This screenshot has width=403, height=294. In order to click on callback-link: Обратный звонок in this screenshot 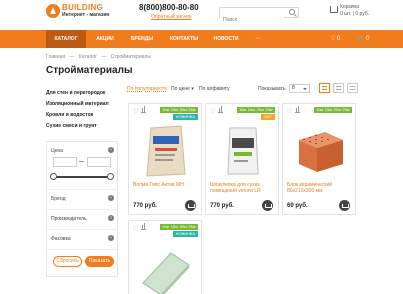, I will do `click(171, 17)`.